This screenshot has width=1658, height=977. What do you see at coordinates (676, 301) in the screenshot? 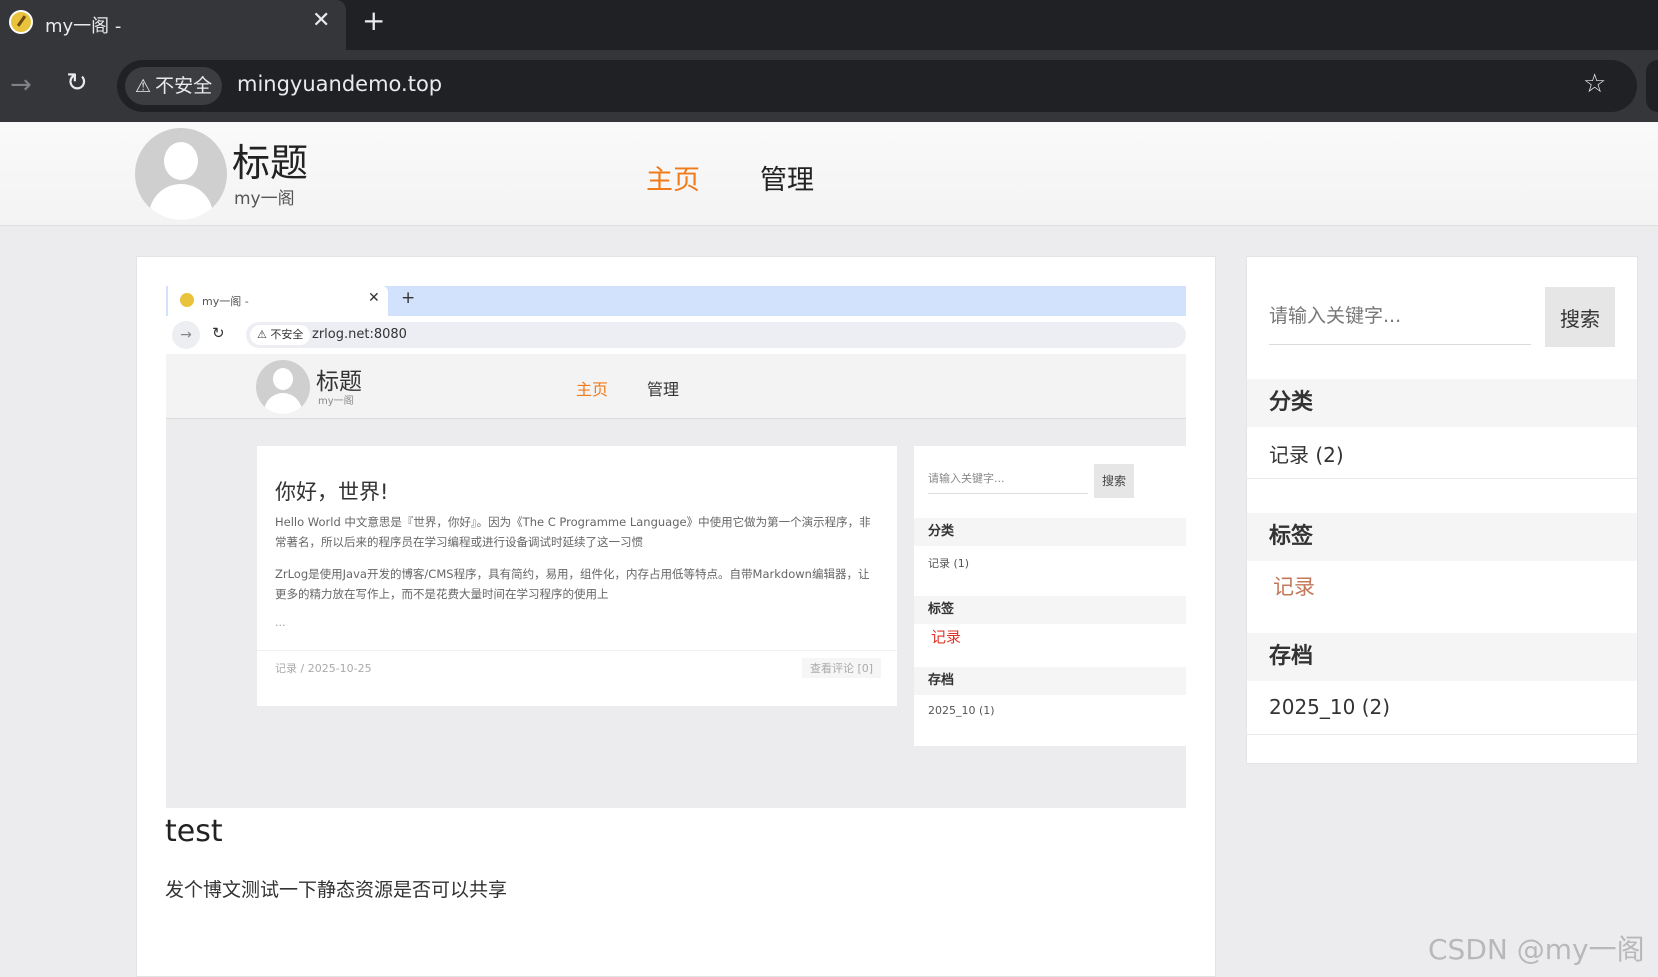
I see `embedded-tab-strip: my一阁 - ✕ +` at bounding box center [676, 301].